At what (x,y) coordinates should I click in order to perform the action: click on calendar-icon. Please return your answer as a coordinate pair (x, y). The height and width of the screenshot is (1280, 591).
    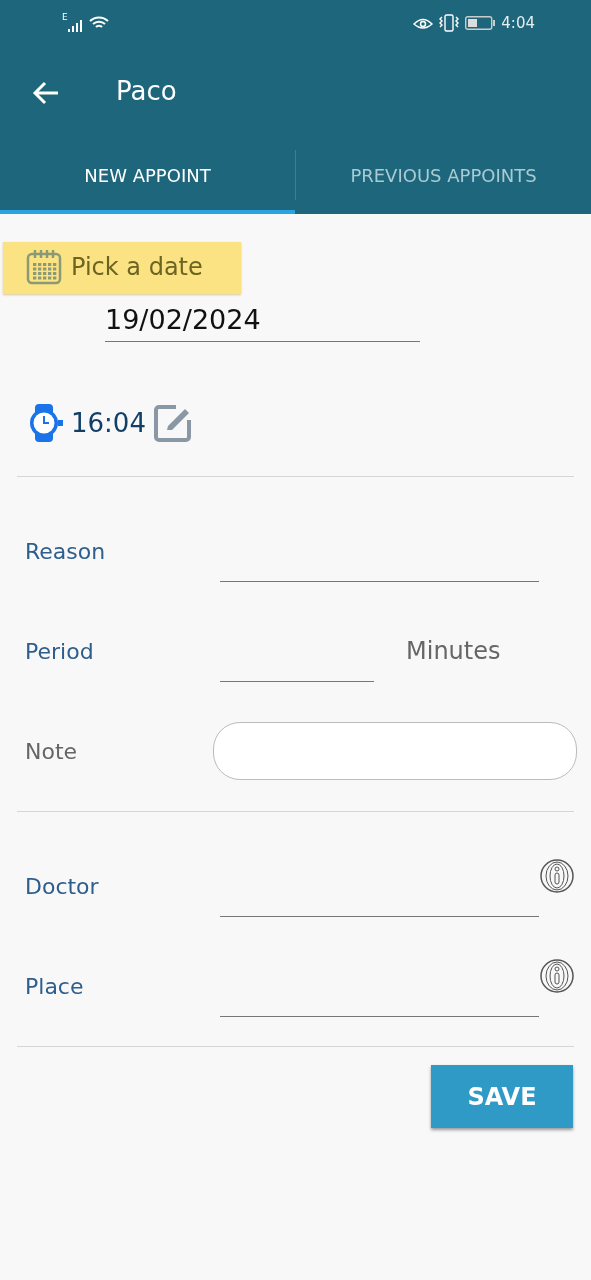
    Looking at the image, I should click on (44, 267).